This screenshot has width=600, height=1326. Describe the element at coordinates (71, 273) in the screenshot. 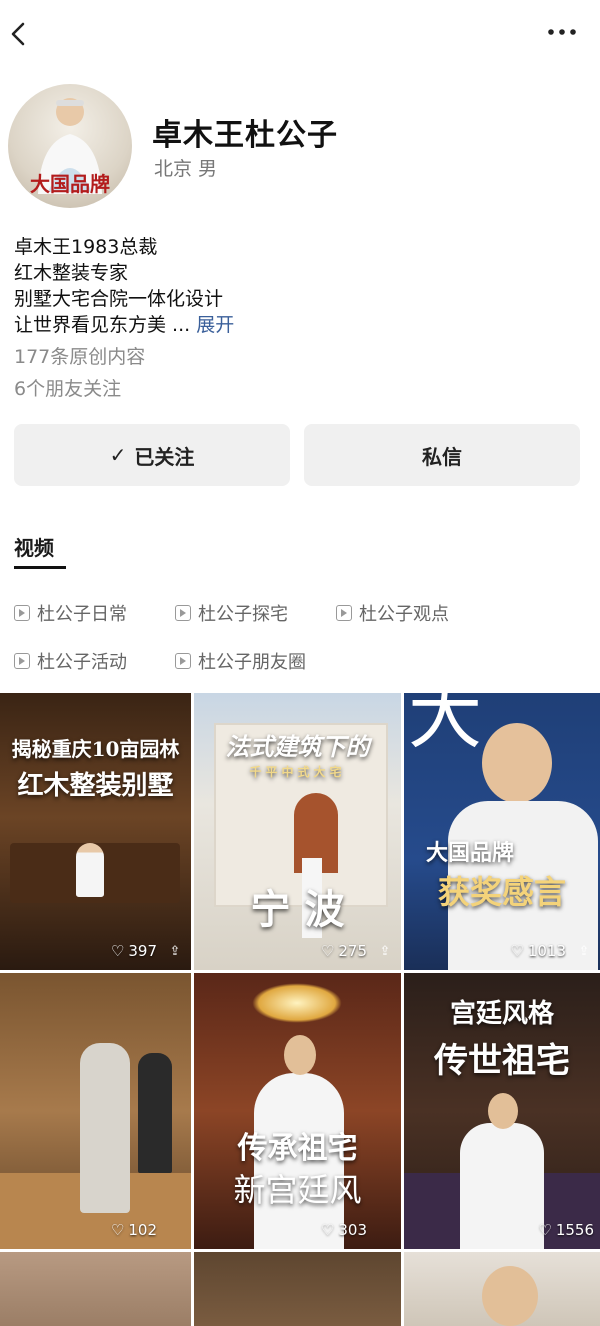

I see `bio-line: 红木整装专家` at that location.